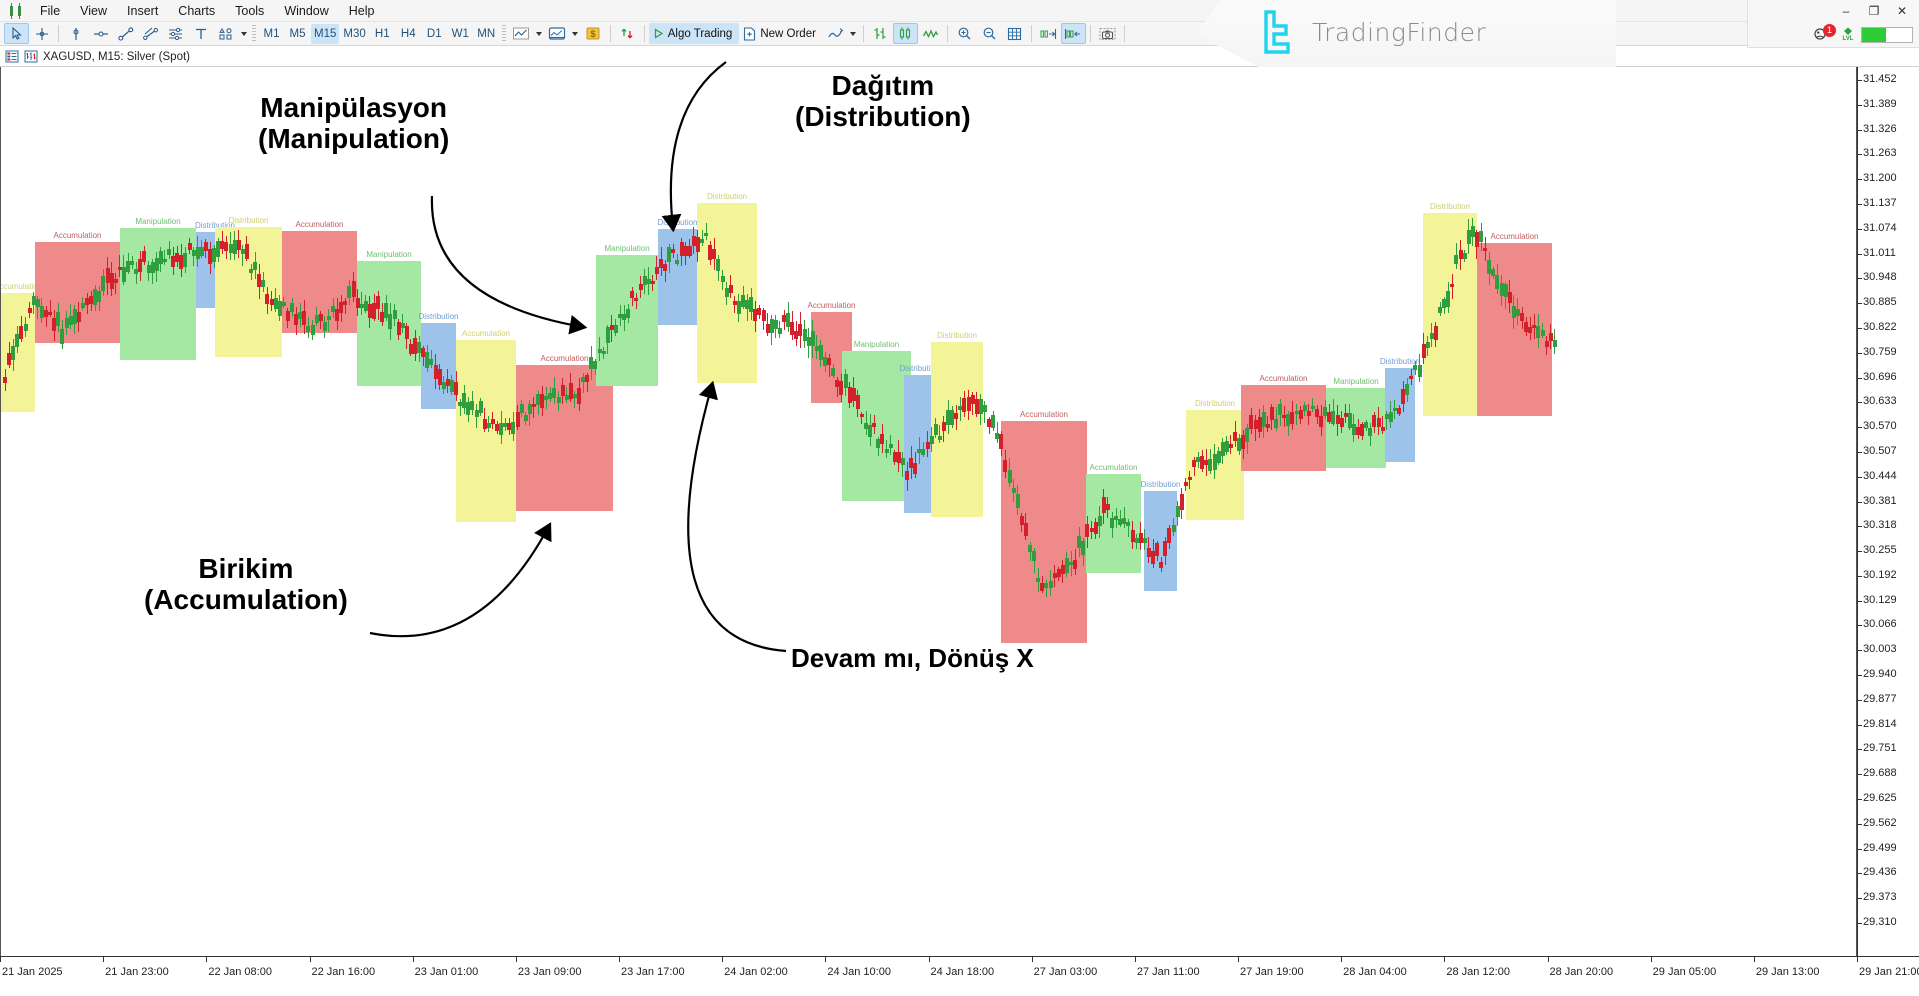 Image resolution: width=1919 pixels, height=996 pixels. I want to click on price-tick: 31.452, so click(1877, 79).